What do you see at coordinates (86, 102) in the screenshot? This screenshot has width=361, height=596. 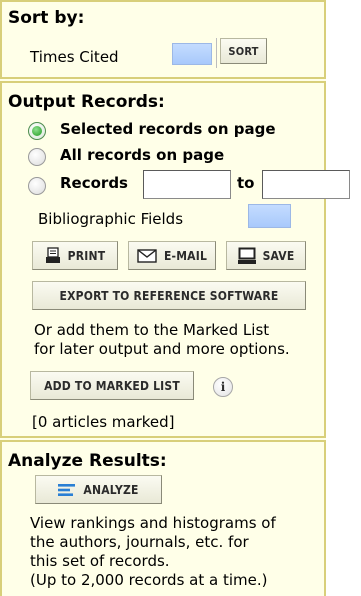 I see `output-heading: Output Records:` at bounding box center [86, 102].